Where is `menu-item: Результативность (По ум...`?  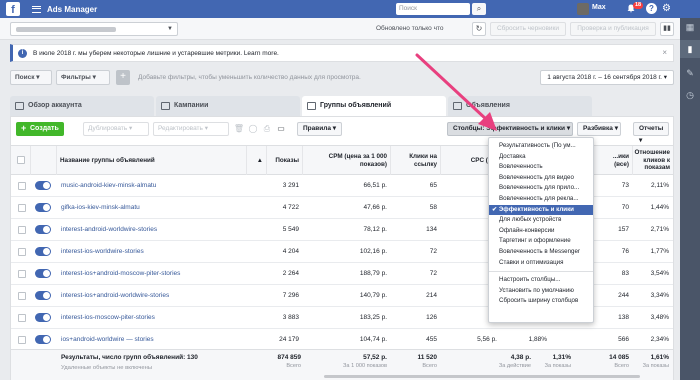
menu-item: Результативность (По ум... is located at coordinates (541, 146).